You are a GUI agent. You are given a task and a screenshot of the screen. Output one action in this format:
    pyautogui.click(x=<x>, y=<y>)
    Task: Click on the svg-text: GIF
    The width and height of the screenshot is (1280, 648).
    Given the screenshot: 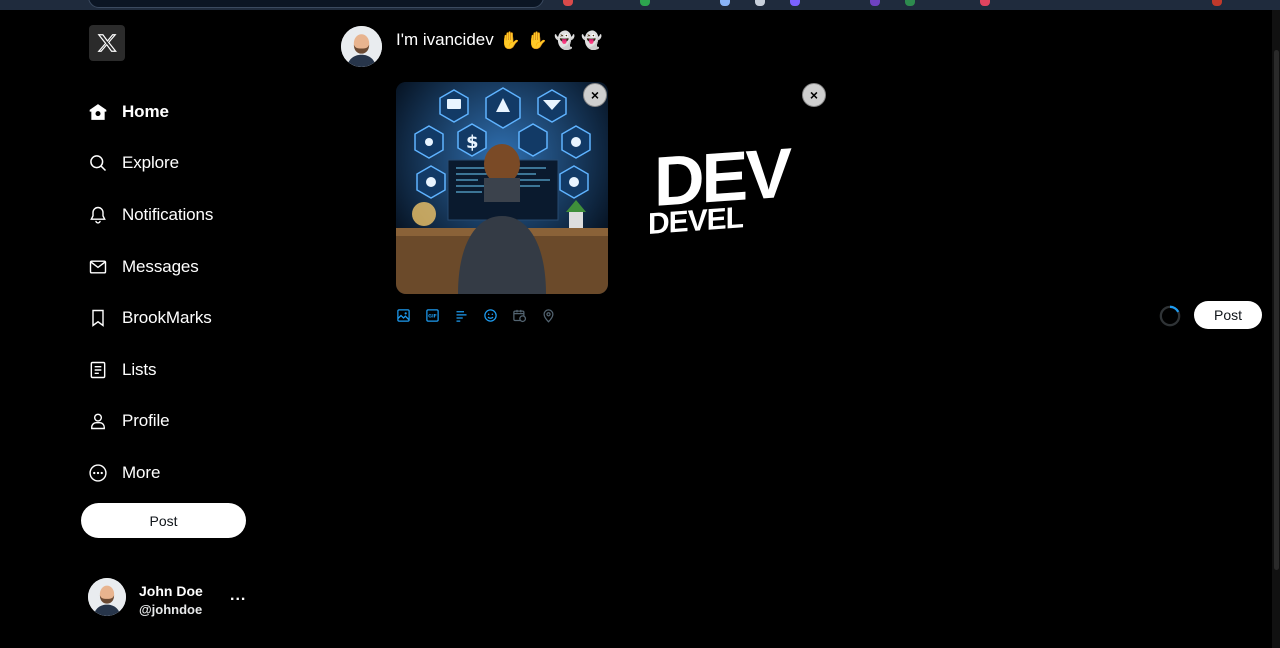 What is the action you would take?
    pyautogui.click(x=432, y=316)
    